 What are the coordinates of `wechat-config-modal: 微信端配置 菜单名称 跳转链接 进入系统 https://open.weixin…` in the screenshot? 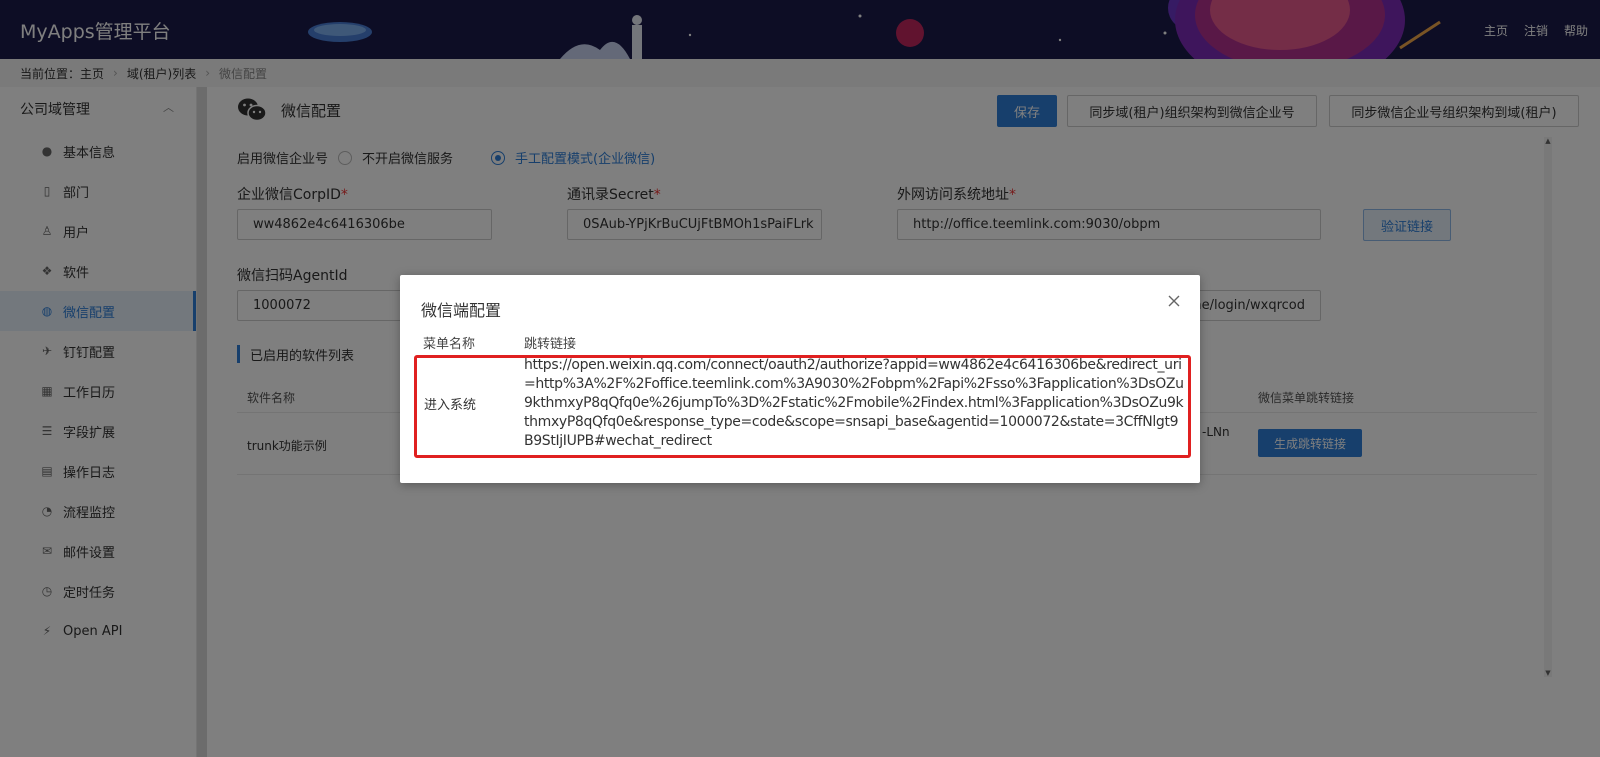 It's located at (800, 379).